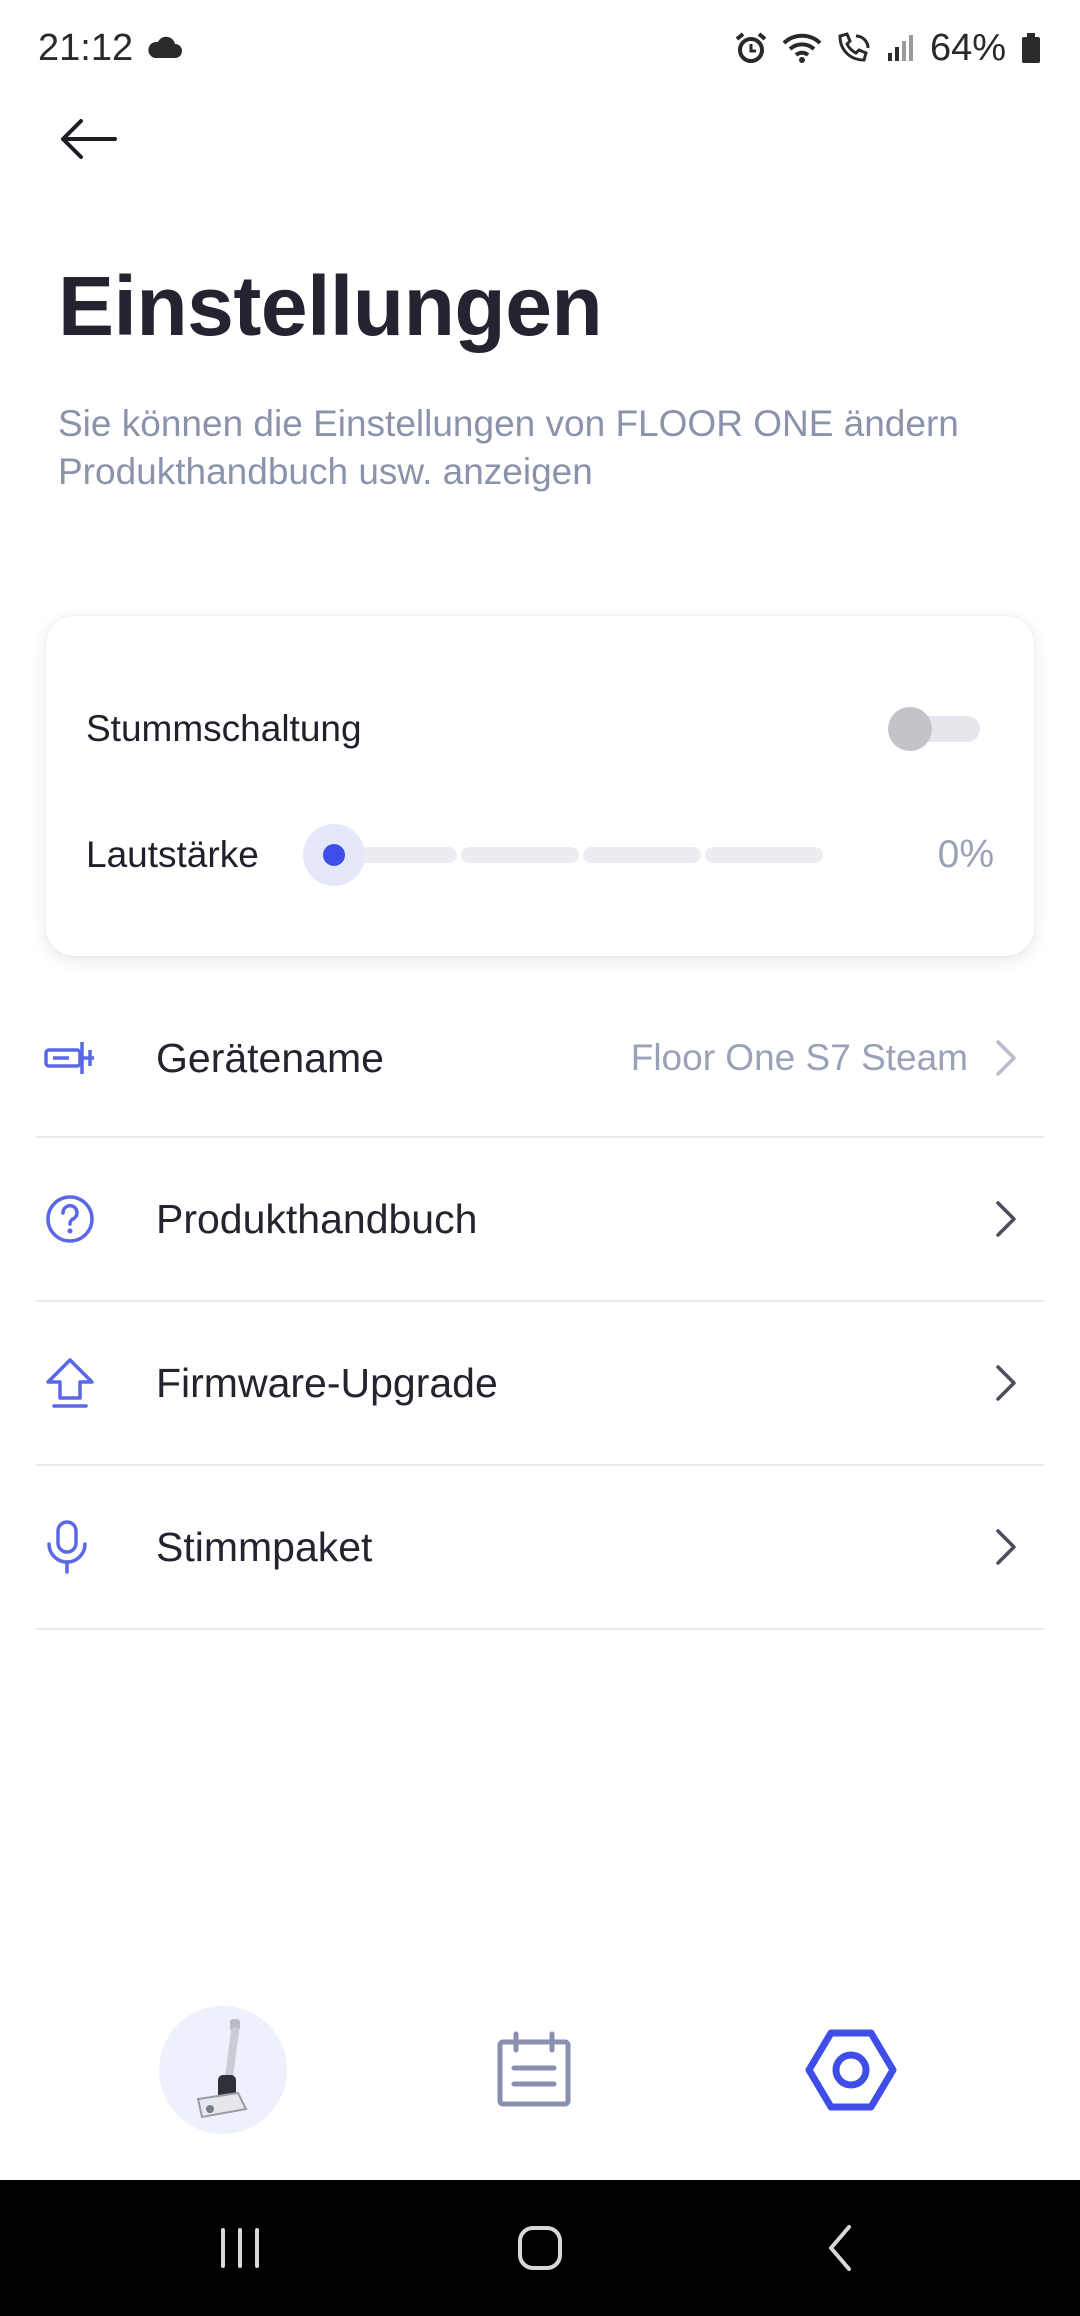 The width and height of the screenshot is (1080, 2316). I want to click on volume-row: Lautstärke 0%, so click(540, 855).